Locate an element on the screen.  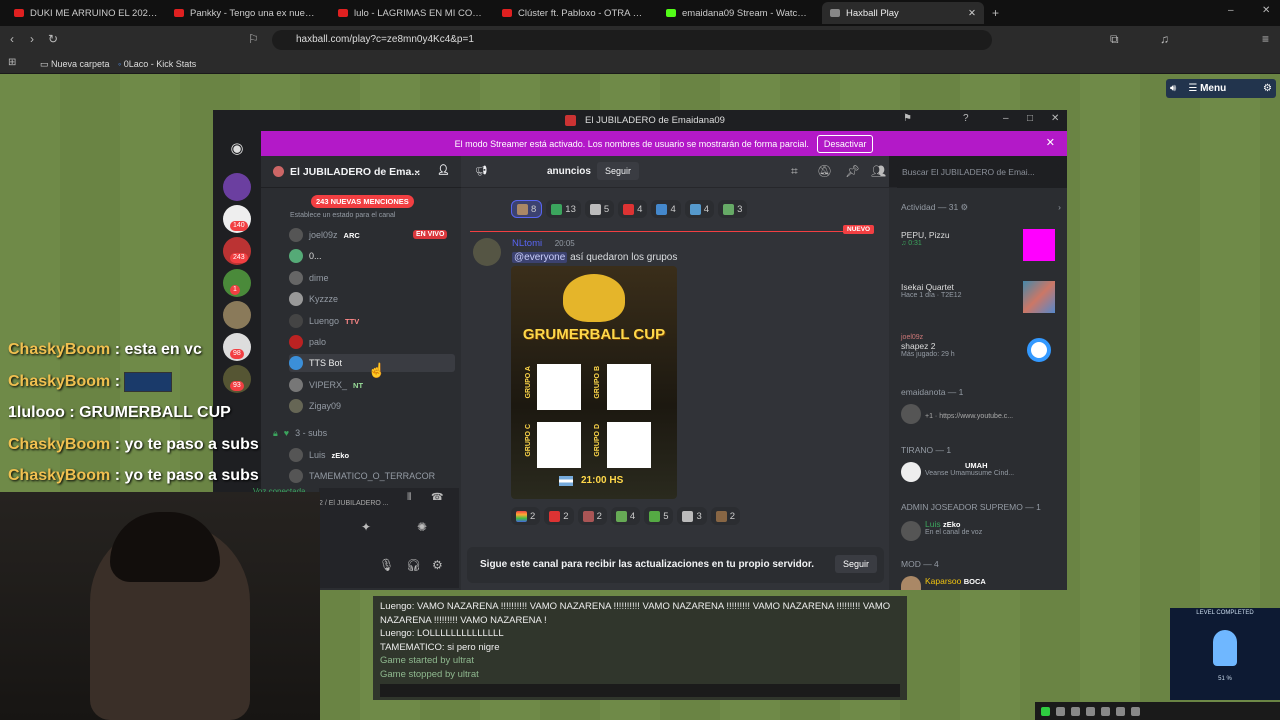
add-member-icon: 👤︎ is located at coordinates (443, 170).